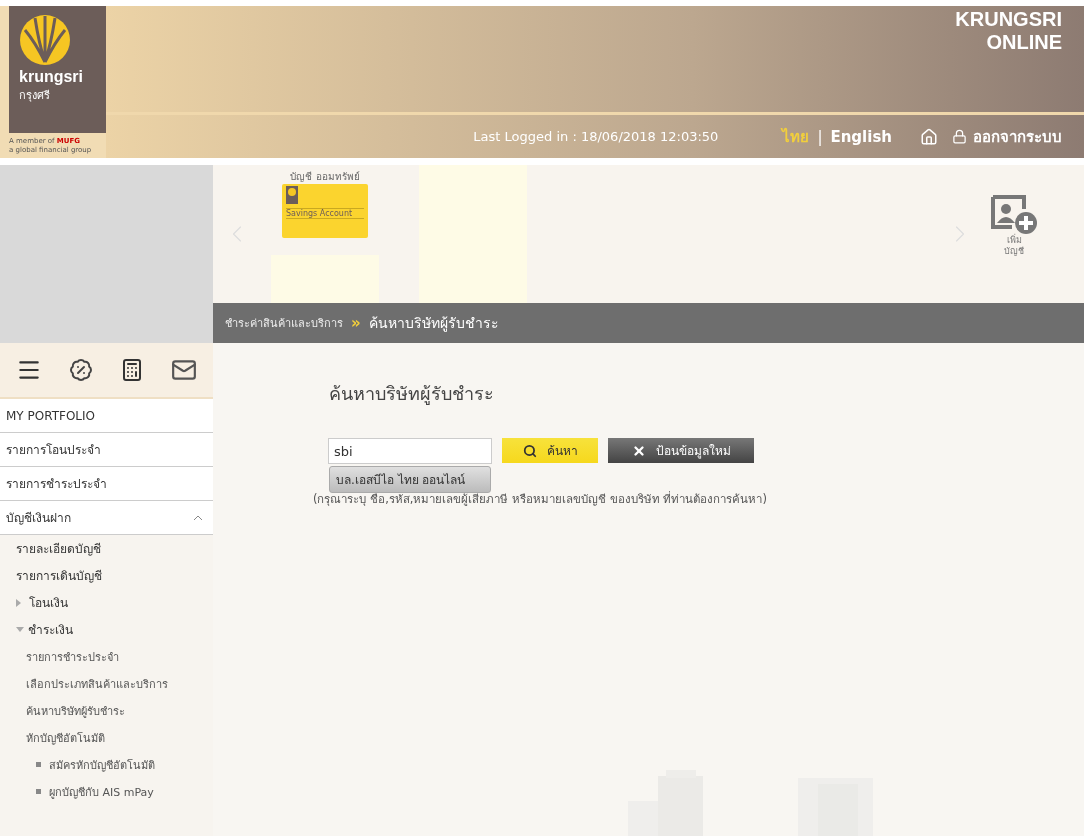 The image size is (1084, 836). Describe the element at coordinates (59, 576) in the screenshot. I see `item-label: รายการเดินบัญชี` at that location.